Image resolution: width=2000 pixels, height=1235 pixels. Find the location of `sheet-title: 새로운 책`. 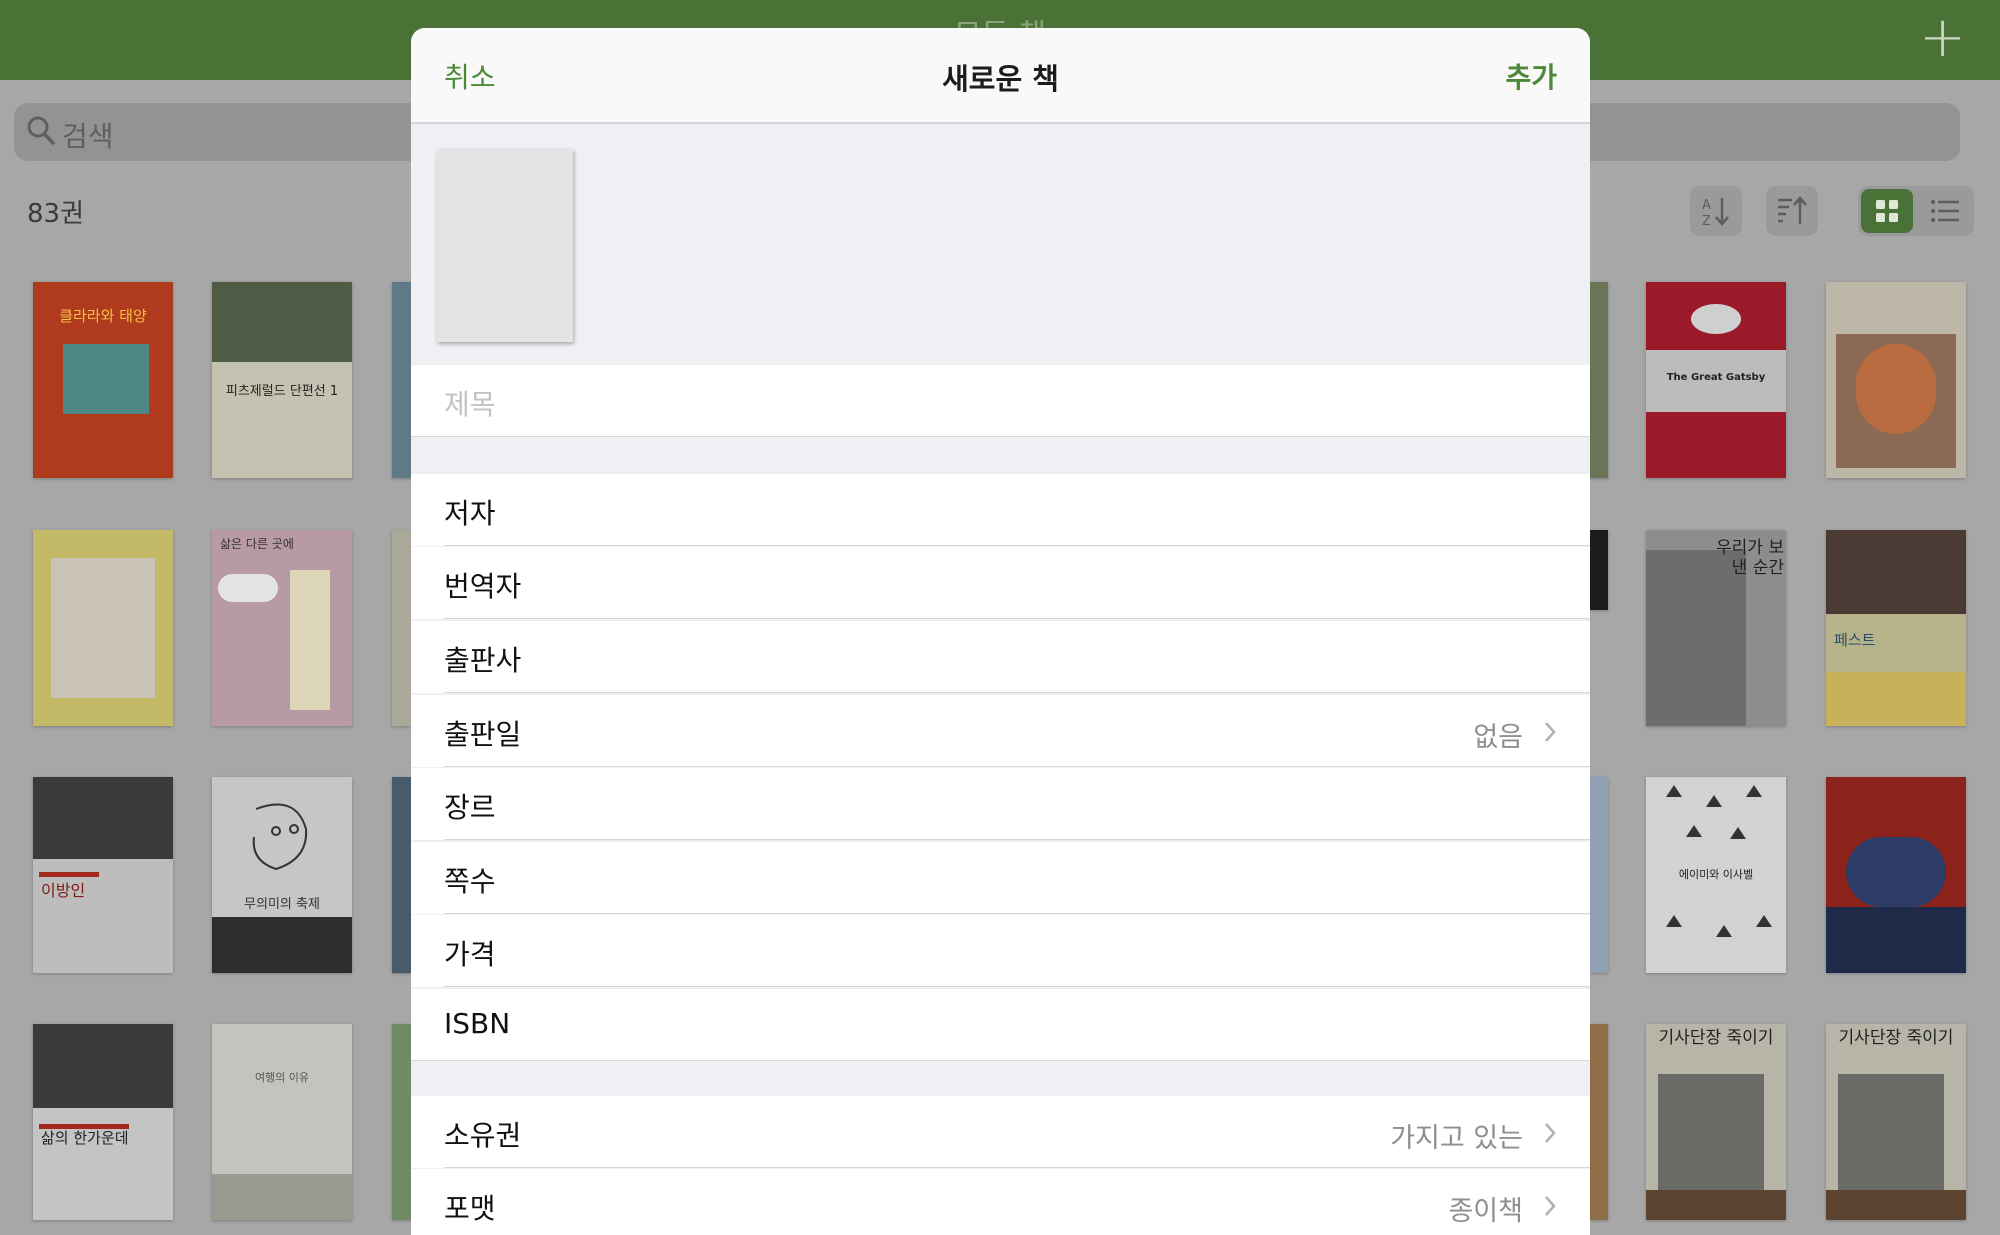

sheet-title: 새로운 책 is located at coordinates (1000, 79).